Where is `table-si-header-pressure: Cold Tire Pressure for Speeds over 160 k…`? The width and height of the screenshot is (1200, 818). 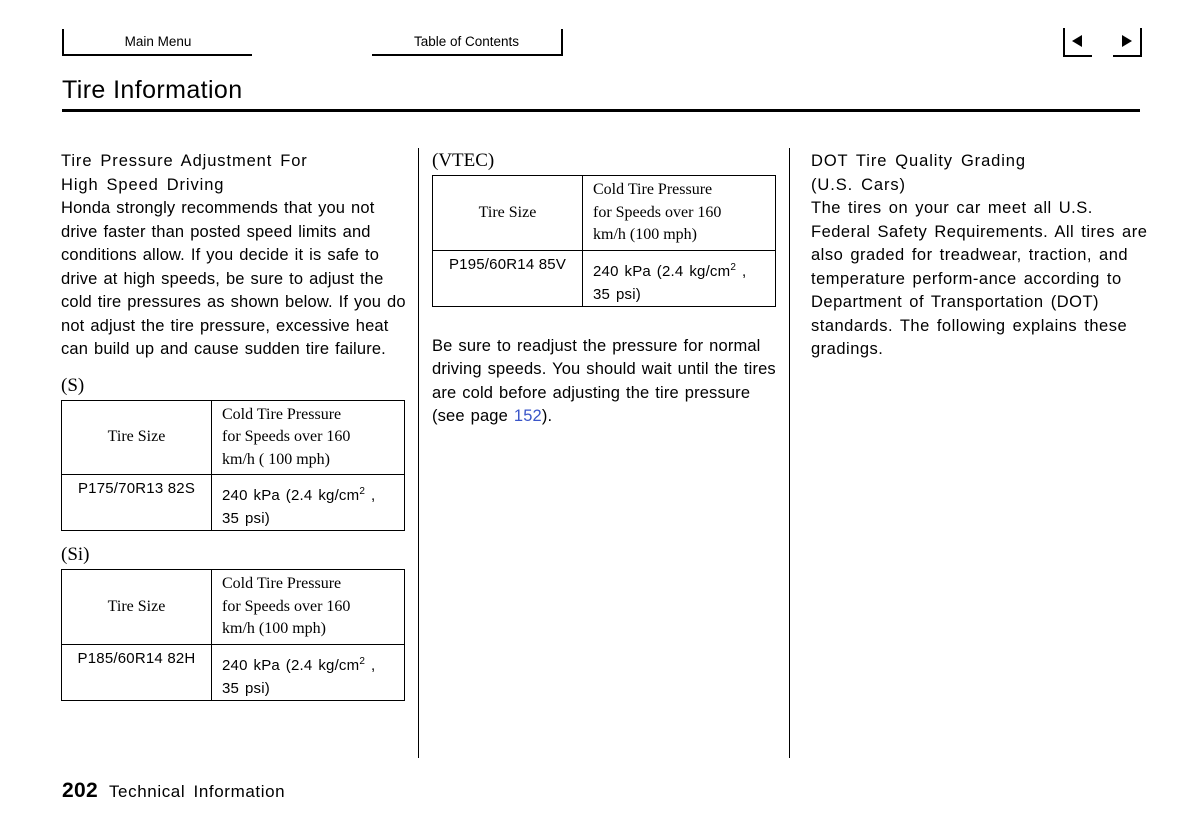 table-si-header-pressure: Cold Tire Pressure for Speeds over 160 k… is located at coordinates (308, 607).